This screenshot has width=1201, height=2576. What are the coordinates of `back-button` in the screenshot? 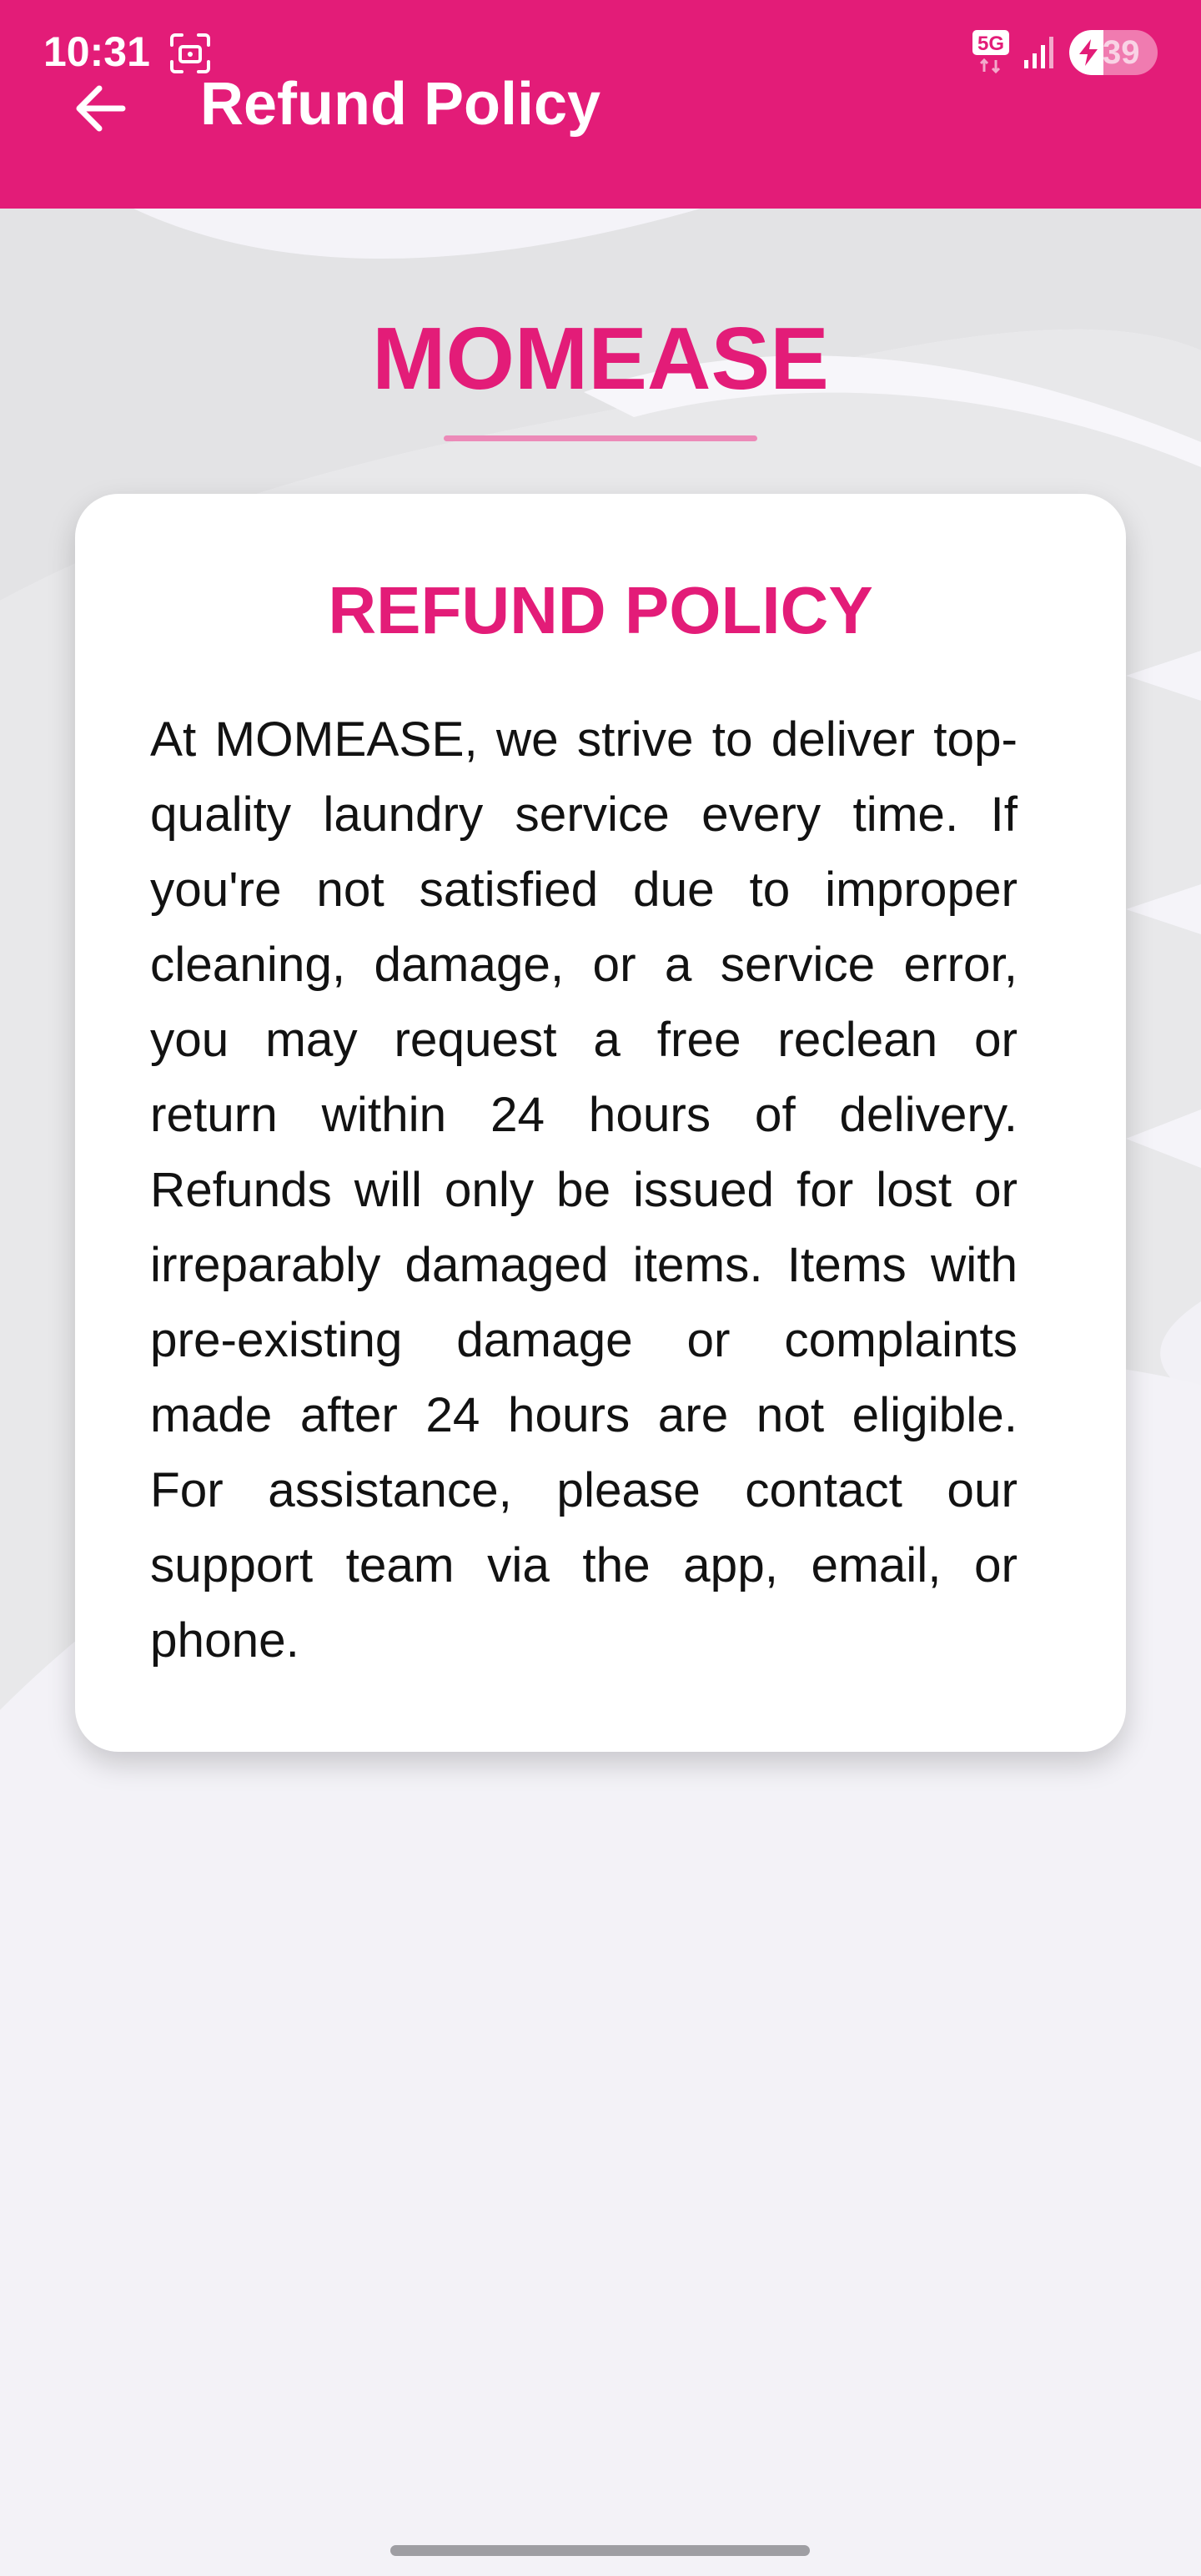 It's located at (100, 108).